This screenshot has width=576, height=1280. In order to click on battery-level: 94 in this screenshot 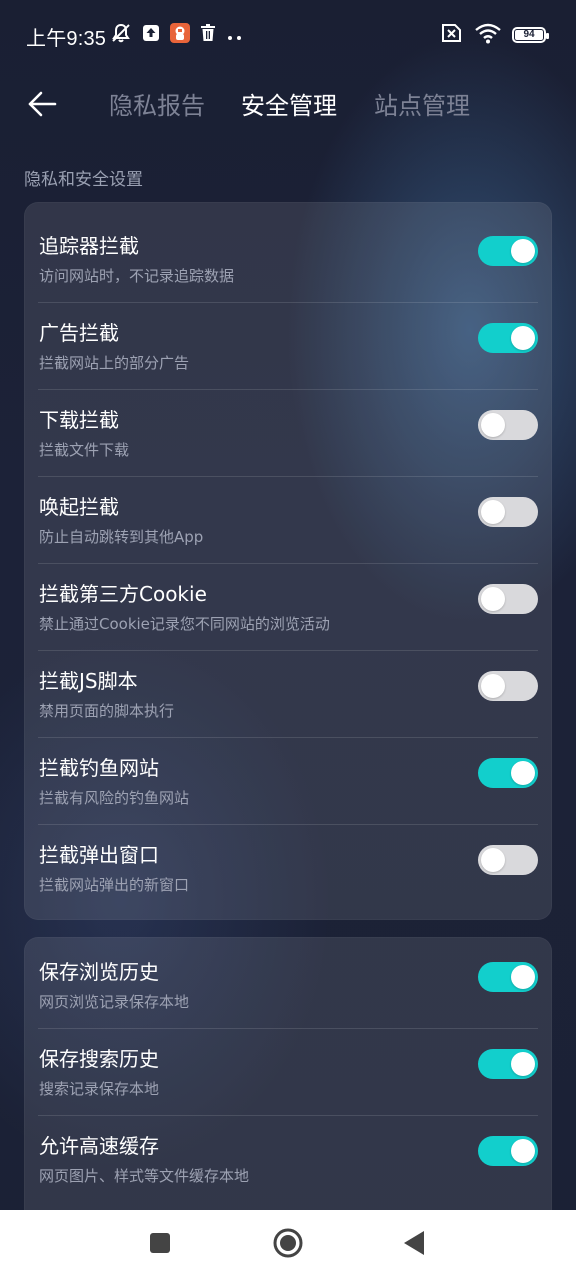, I will do `click(529, 35)`.